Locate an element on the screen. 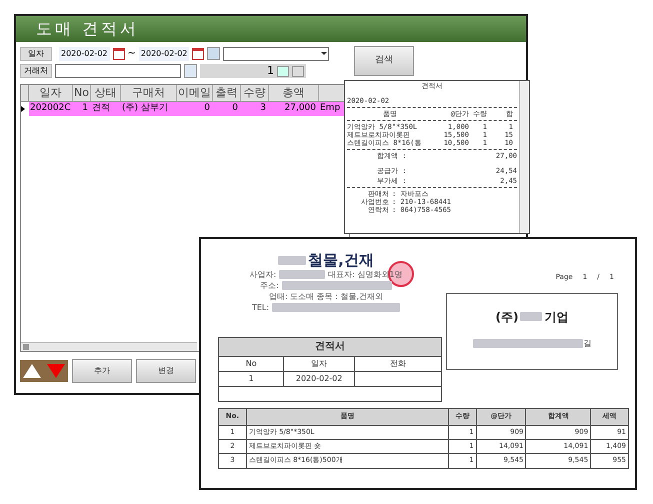 The width and height of the screenshot is (653, 504). partner-label: 거래처 is located at coordinates (36, 71).